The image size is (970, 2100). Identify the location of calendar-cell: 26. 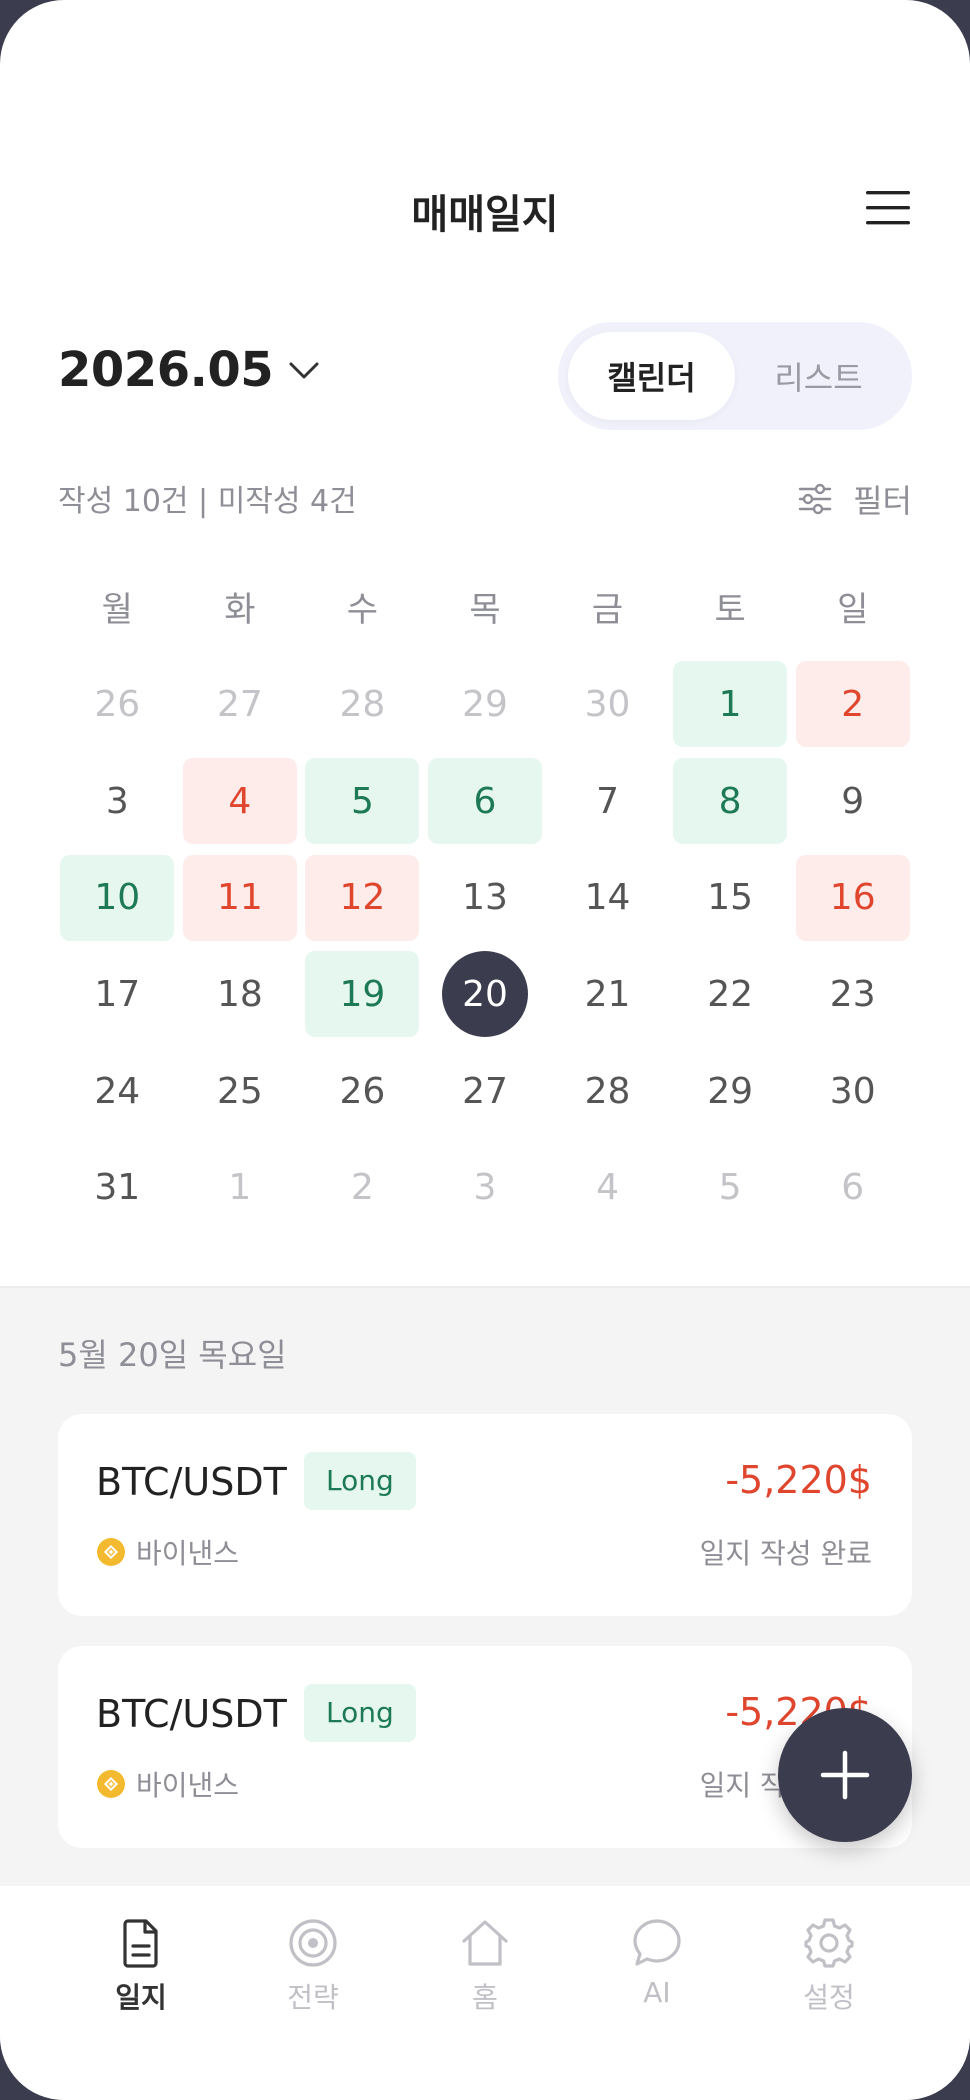
(117, 704).